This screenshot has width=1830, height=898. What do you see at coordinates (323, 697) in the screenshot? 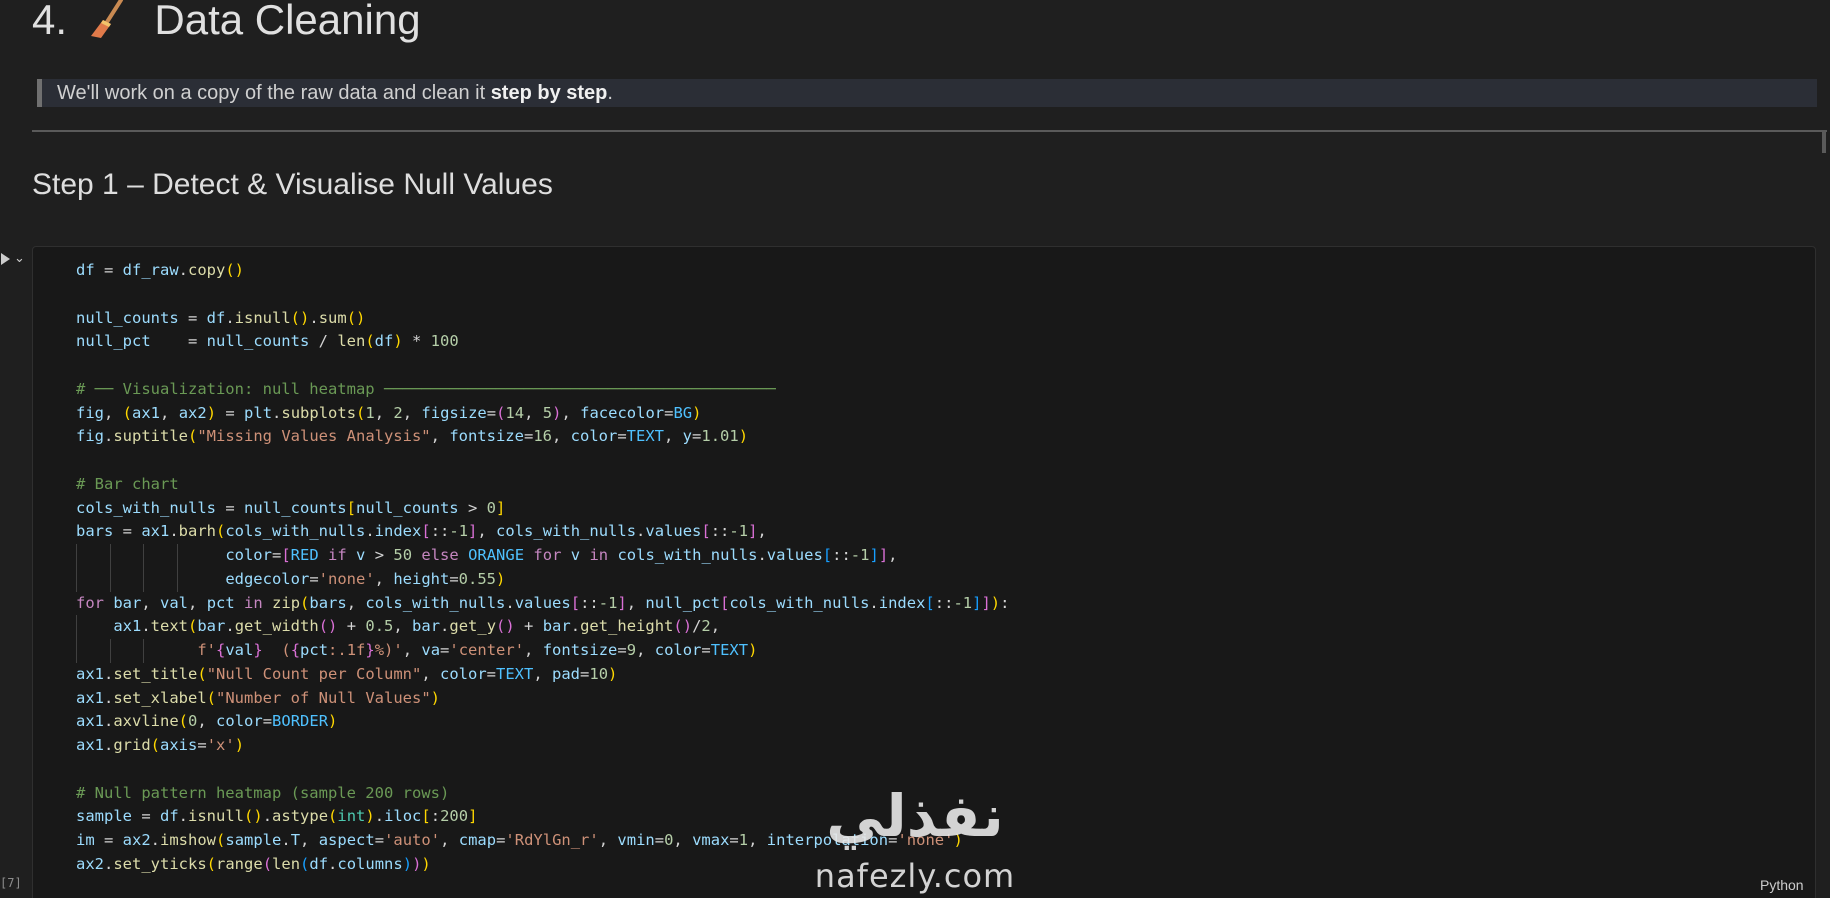
I see `code-token: "Number of Null Values"` at bounding box center [323, 697].